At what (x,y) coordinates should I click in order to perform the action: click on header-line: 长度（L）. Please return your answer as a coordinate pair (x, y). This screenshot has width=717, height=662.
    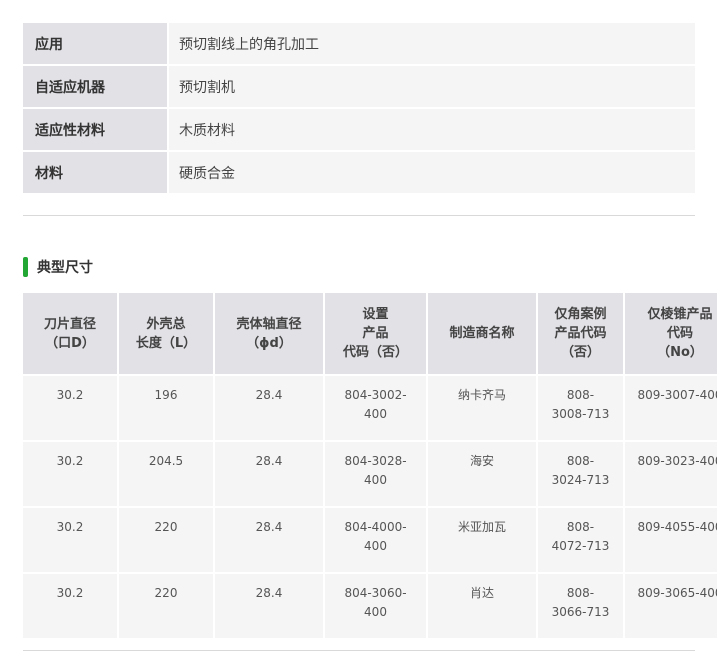
    Looking at the image, I should click on (166, 343).